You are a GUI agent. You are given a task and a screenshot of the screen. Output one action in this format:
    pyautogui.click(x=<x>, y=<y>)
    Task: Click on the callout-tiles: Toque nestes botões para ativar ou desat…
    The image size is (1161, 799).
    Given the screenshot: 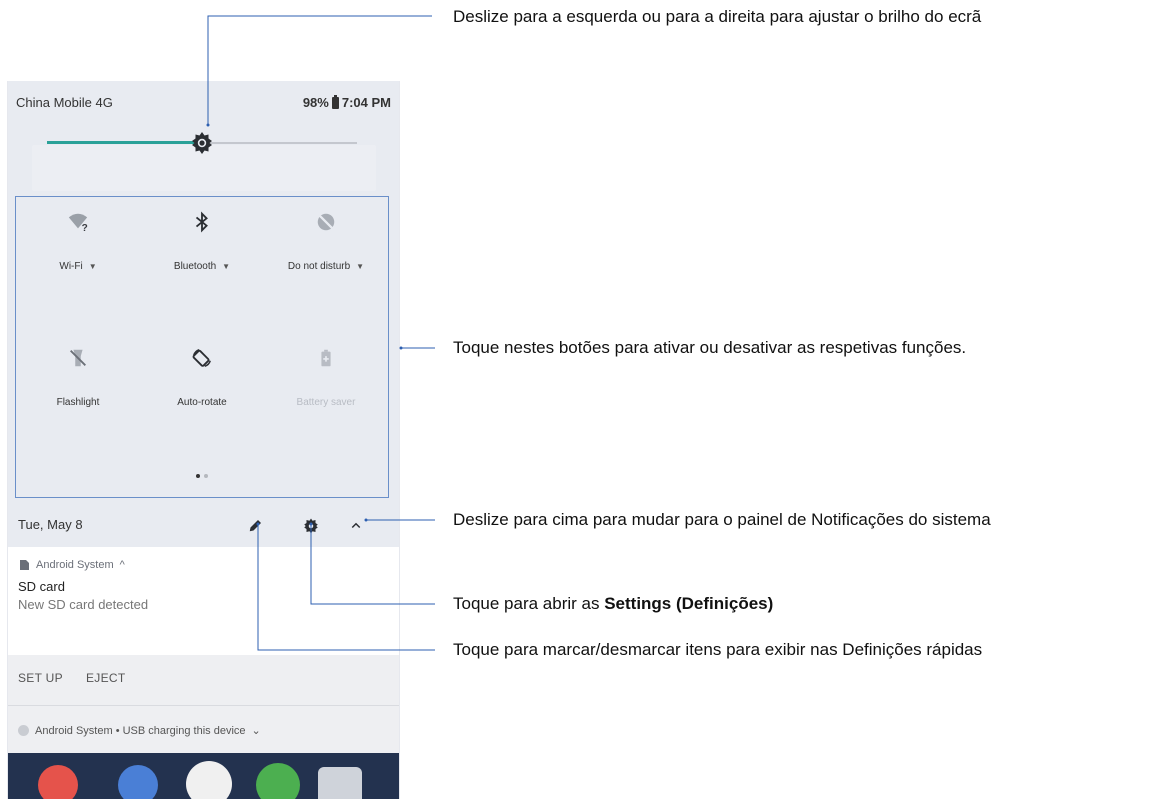 What is the action you would take?
    pyautogui.click(x=710, y=347)
    